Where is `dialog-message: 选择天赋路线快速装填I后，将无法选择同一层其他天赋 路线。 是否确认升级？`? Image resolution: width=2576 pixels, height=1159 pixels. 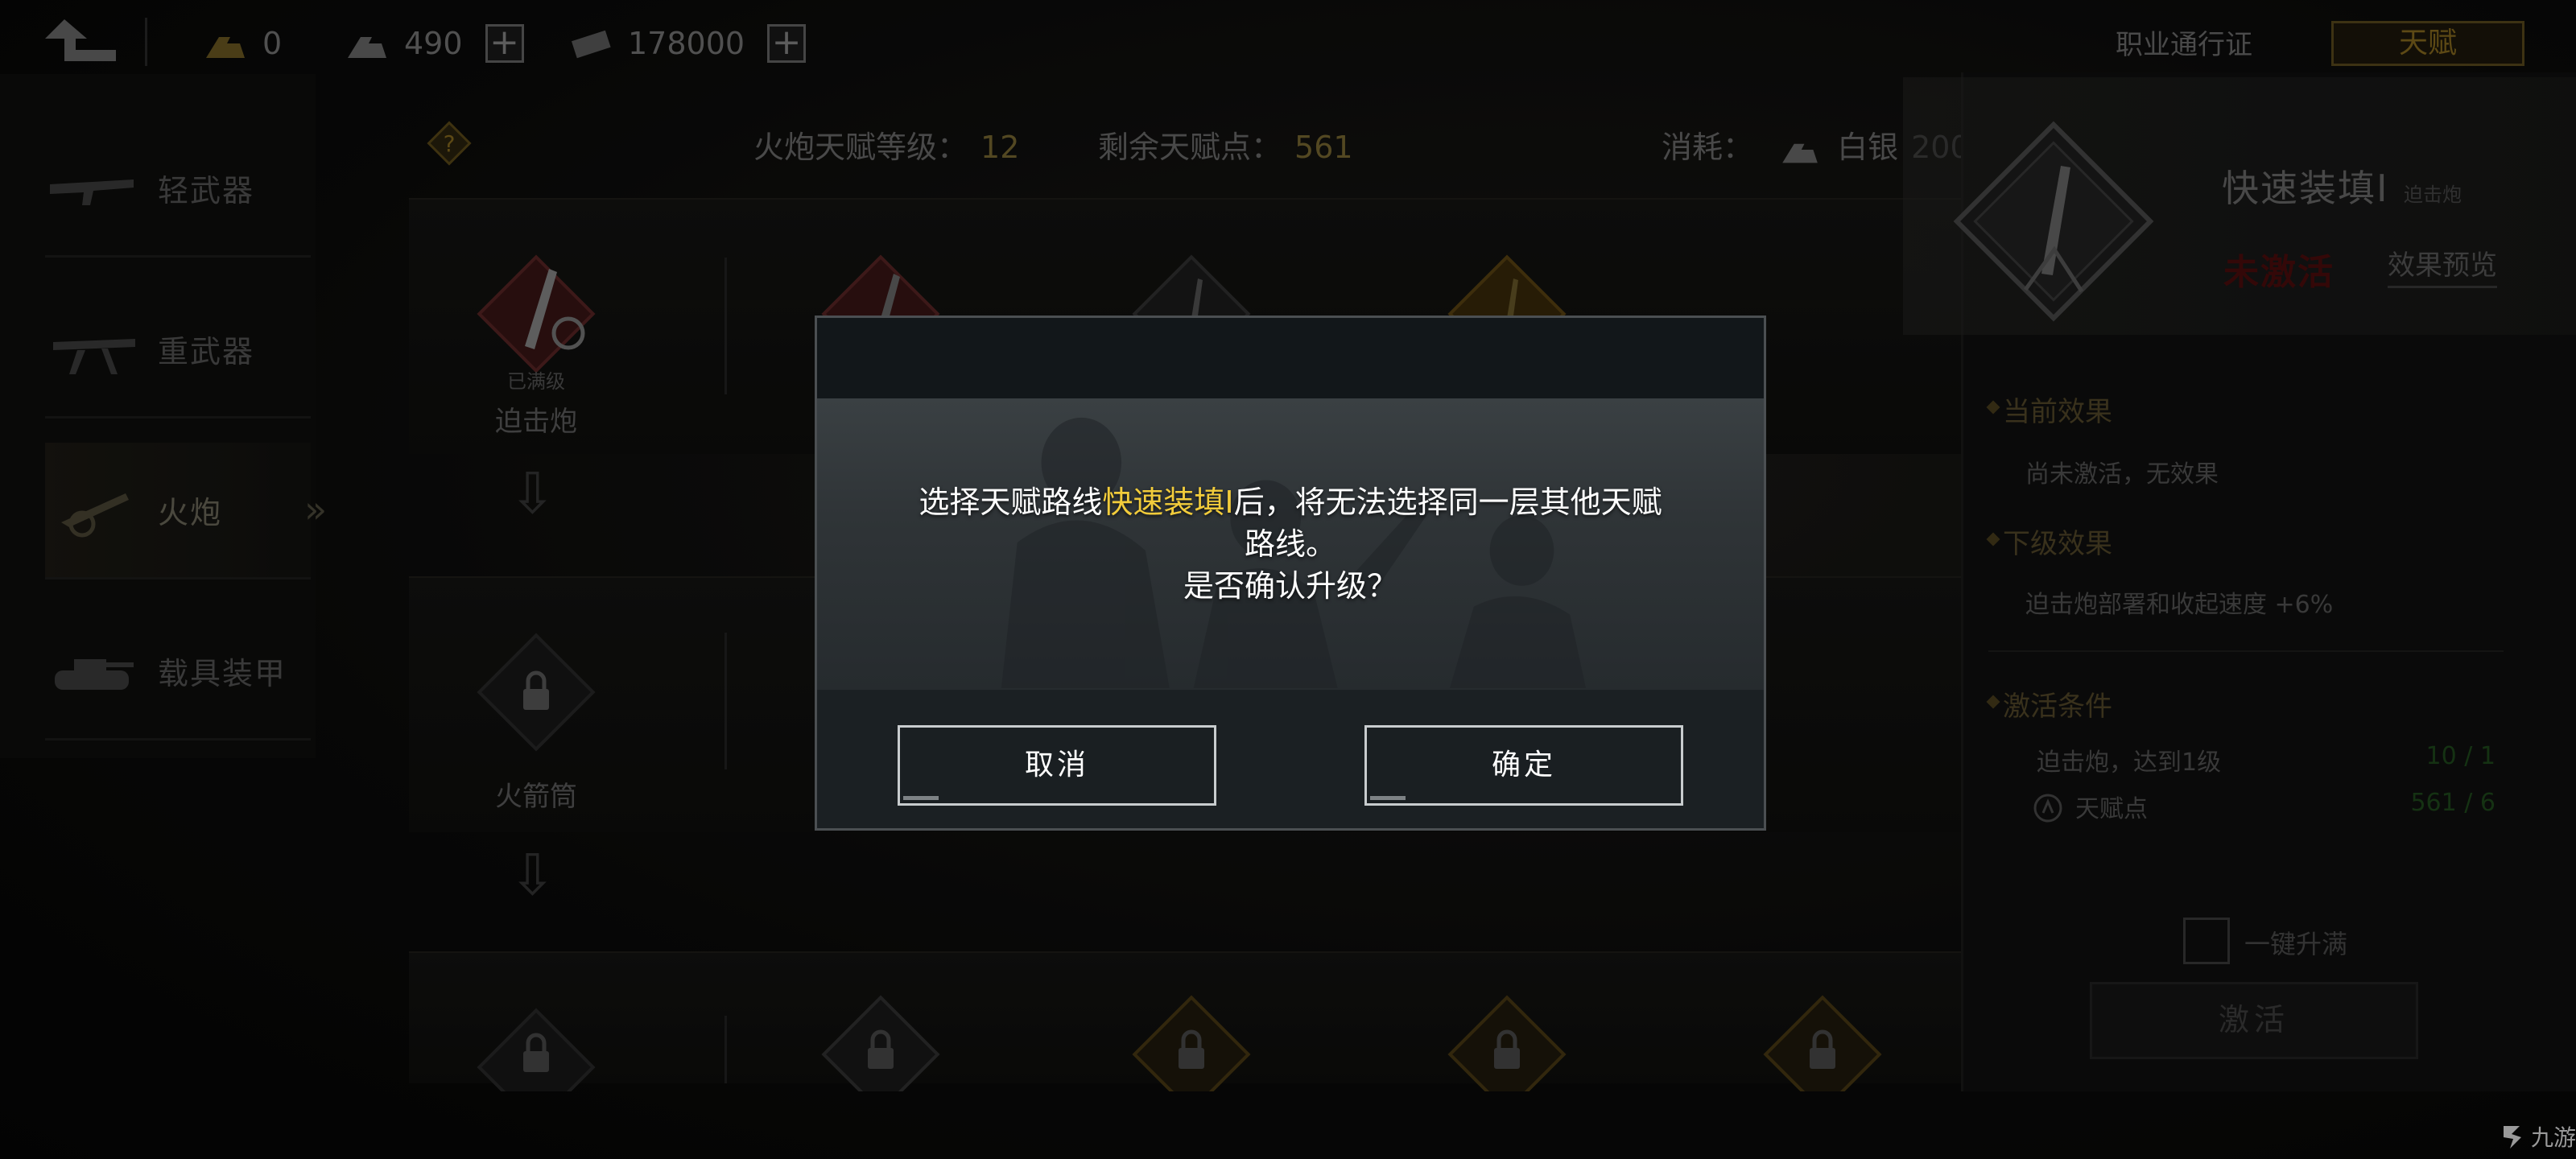 dialog-message: 选择天赋路线快速装填I后，将无法选择同一层其他天赋 路线。 是否确认升级？ is located at coordinates (1290, 544).